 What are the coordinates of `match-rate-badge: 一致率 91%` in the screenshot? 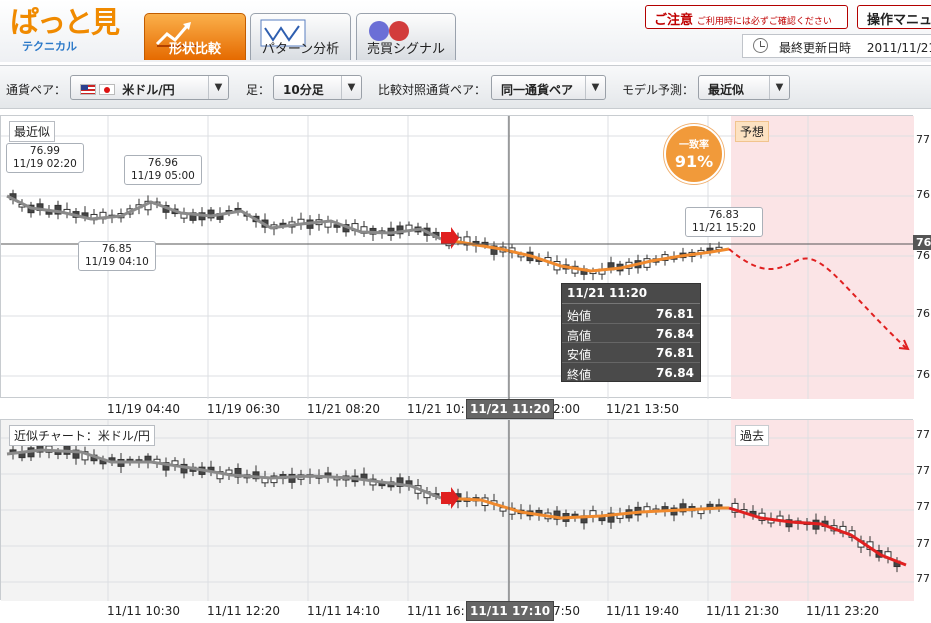 It's located at (694, 154).